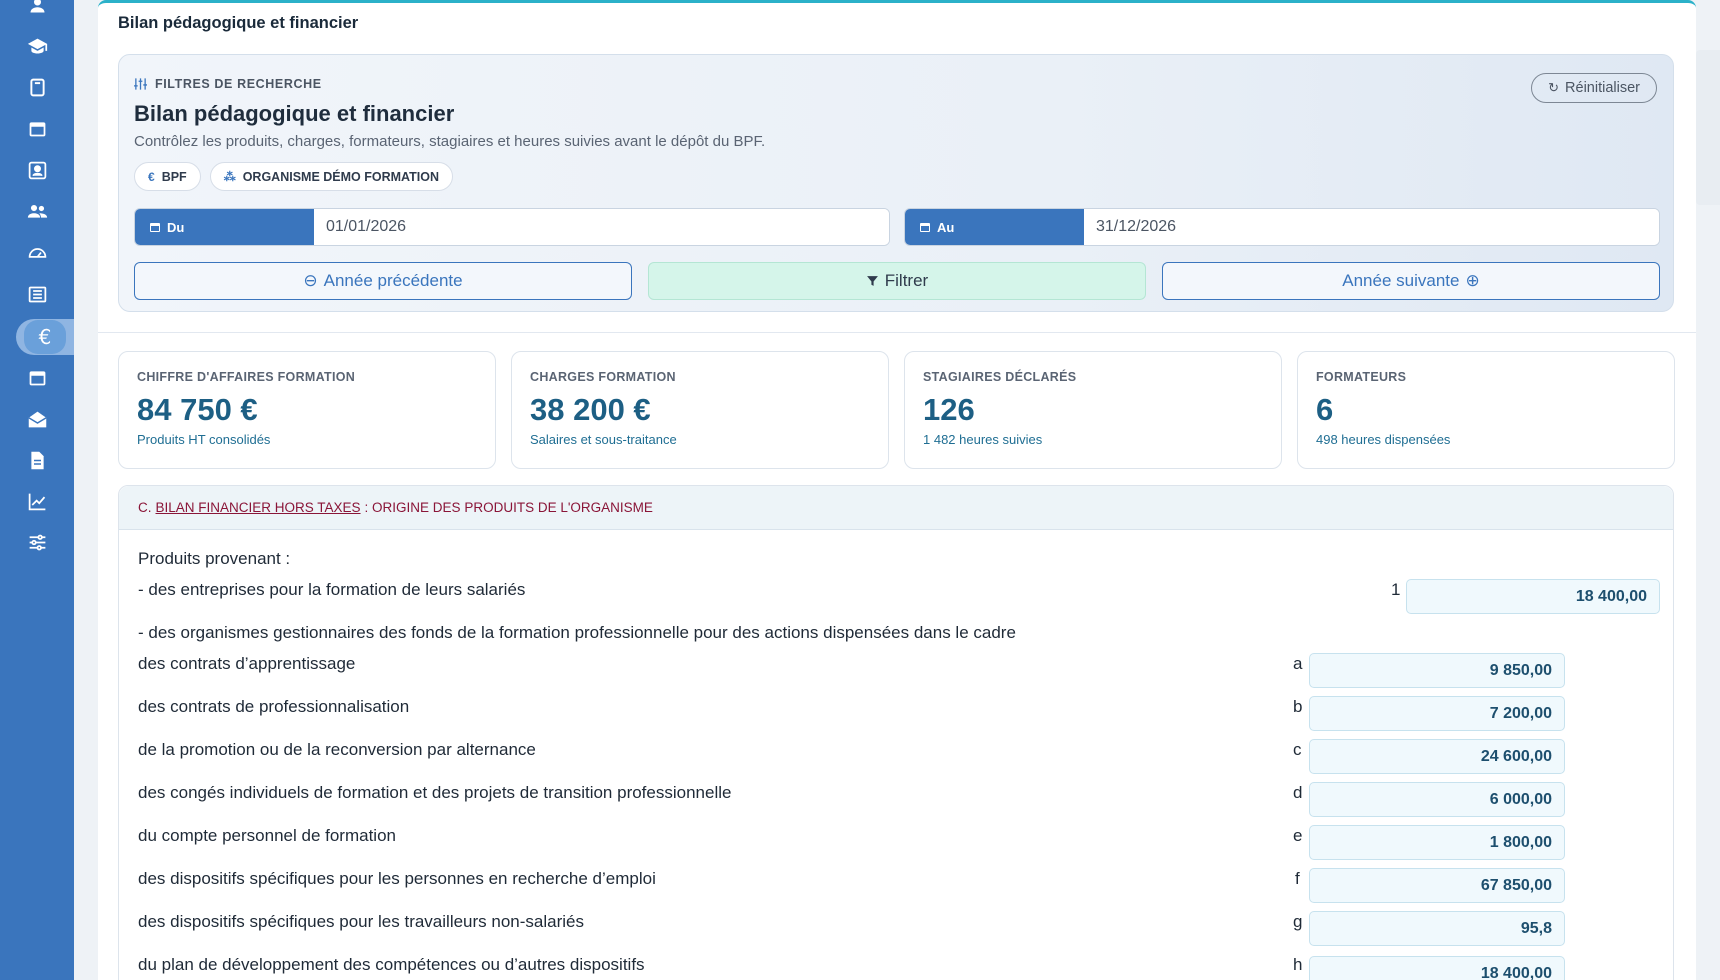 Image resolution: width=1720 pixels, height=980 pixels. What do you see at coordinates (1437, 968) in the screenshot?
I see `amount-field: 18 400,00` at bounding box center [1437, 968].